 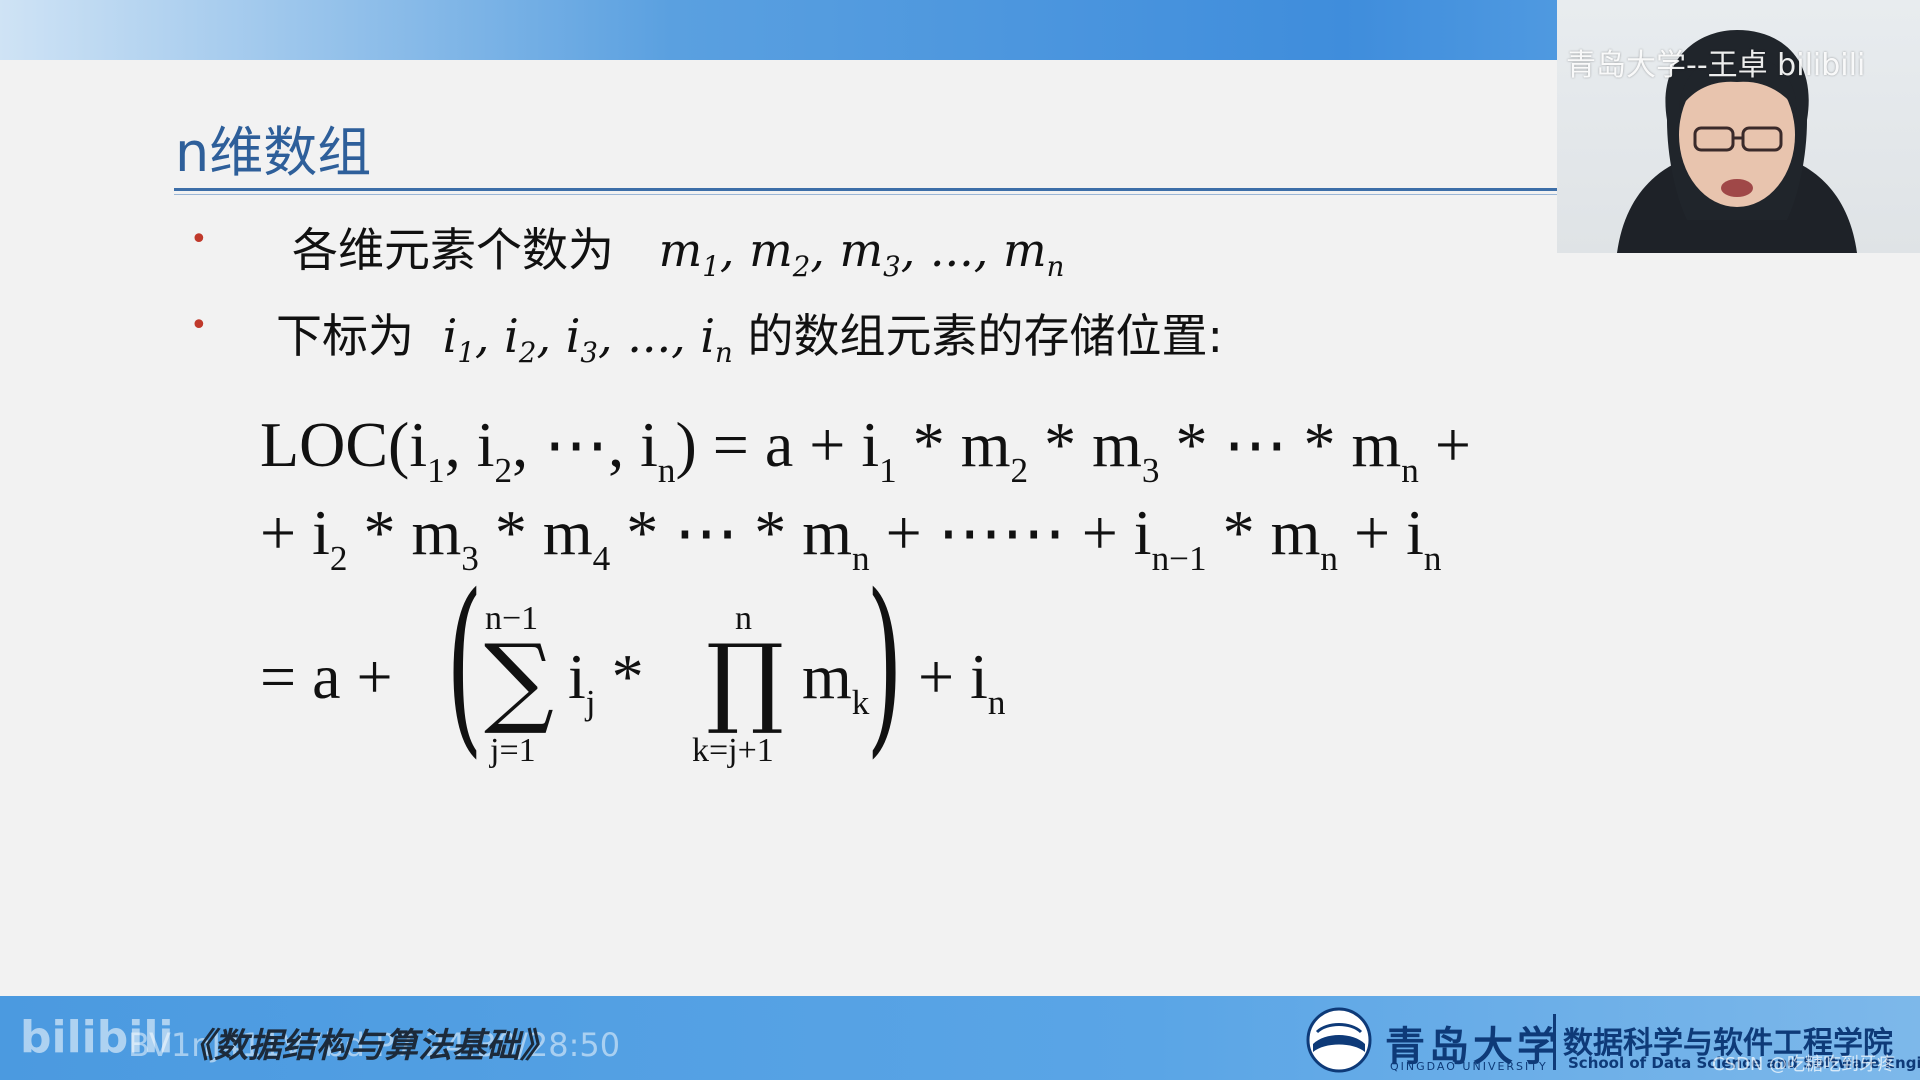 I want to click on formula-paren-left: (, so click(x=465, y=664).